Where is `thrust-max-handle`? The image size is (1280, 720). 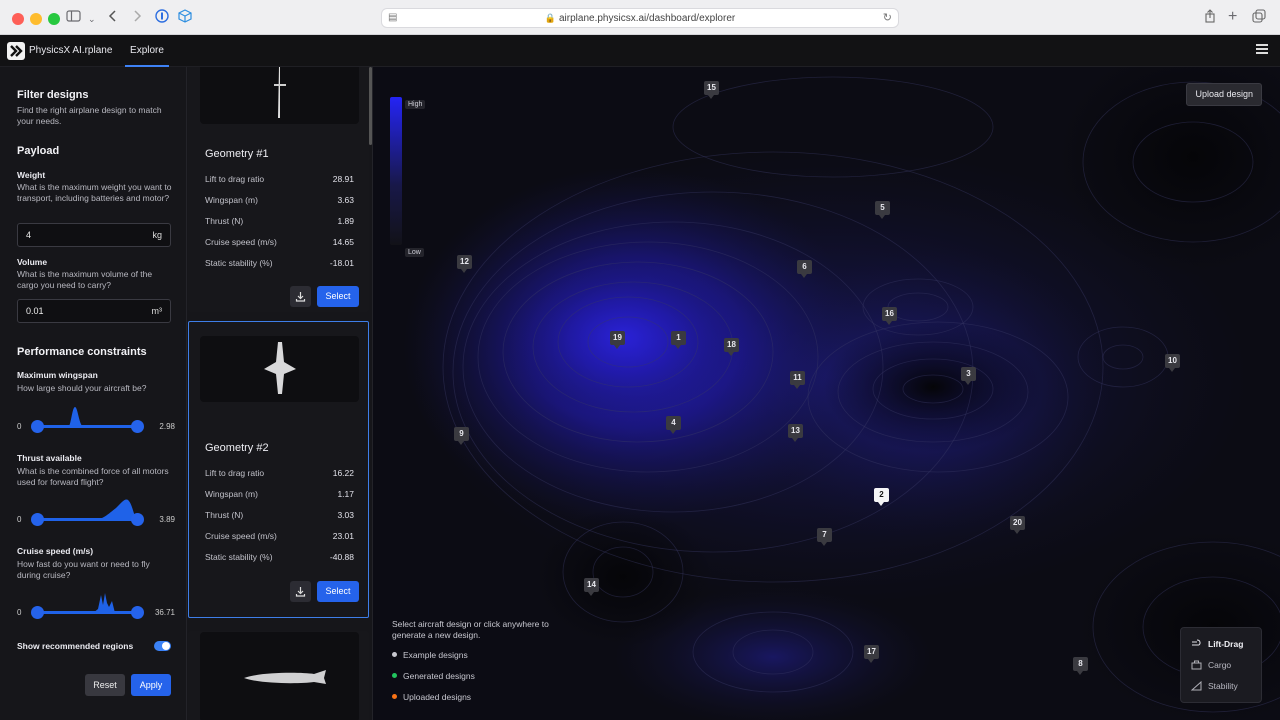
thrust-max-handle is located at coordinates (137, 519).